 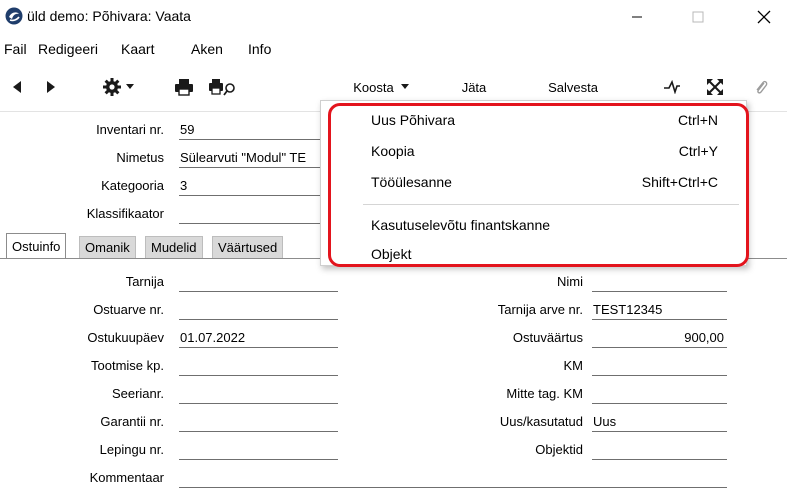 What do you see at coordinates (697, 120) in the screenshot?
I see `menu-item-shortcut: Ctrl+N` at bounding box center [697, 120].